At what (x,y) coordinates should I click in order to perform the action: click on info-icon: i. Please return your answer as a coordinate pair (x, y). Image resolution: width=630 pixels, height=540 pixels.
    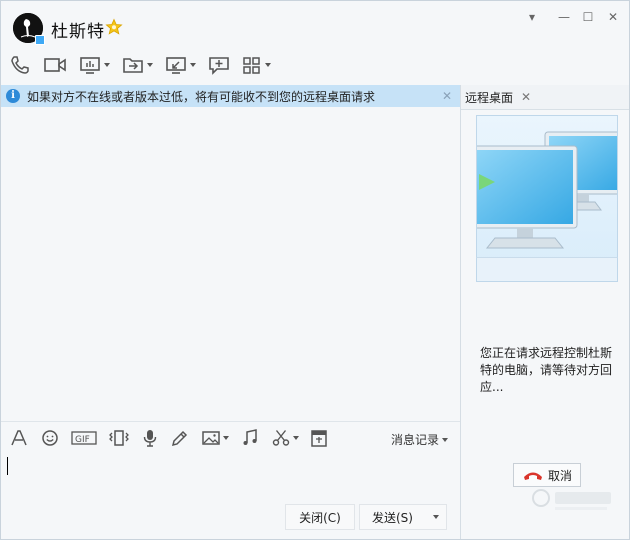
    Looking at the image, I should click on (13, 96).